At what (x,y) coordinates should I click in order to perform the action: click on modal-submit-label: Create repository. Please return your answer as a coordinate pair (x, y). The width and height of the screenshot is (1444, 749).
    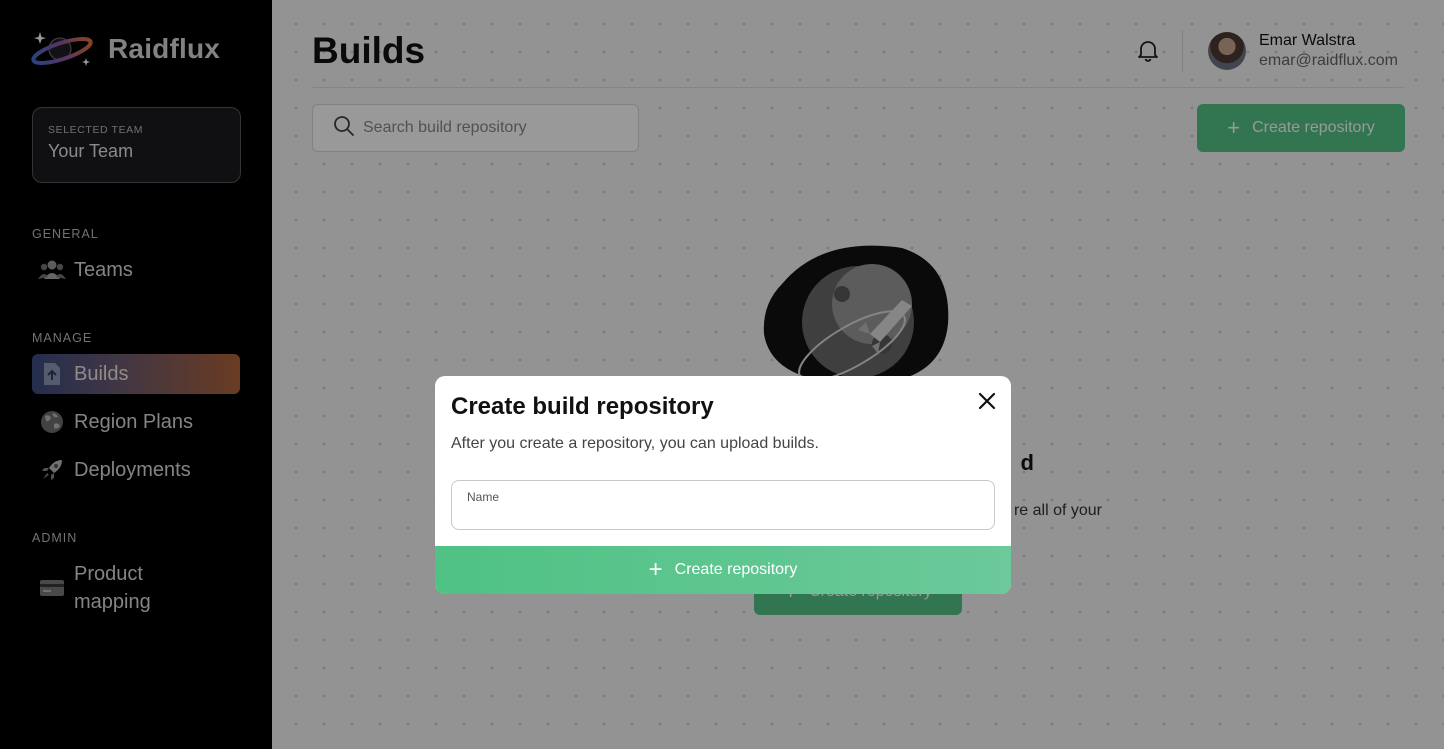
    Looking at the image, I should click on (736, 569).